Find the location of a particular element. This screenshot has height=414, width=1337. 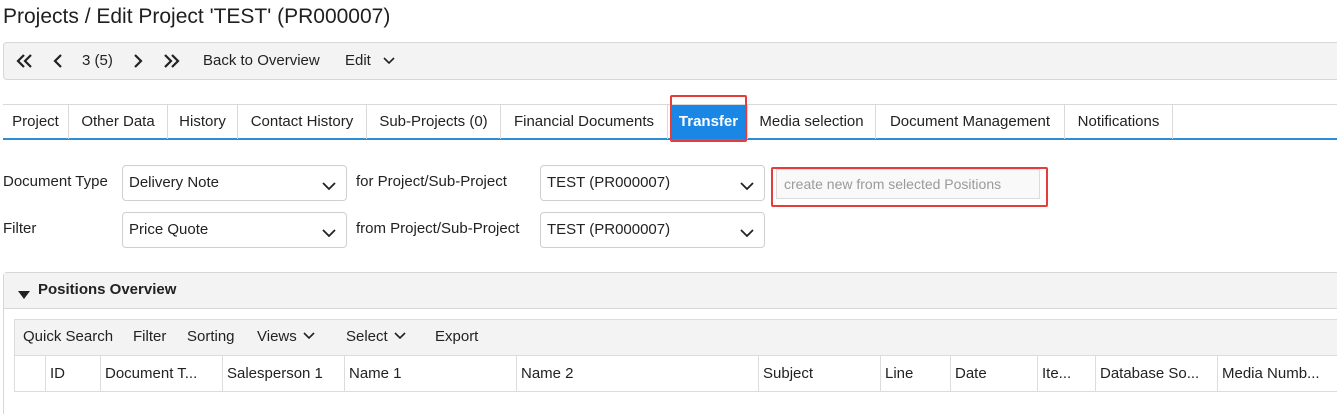

export-button: Export is located at coordinates (456, 337).